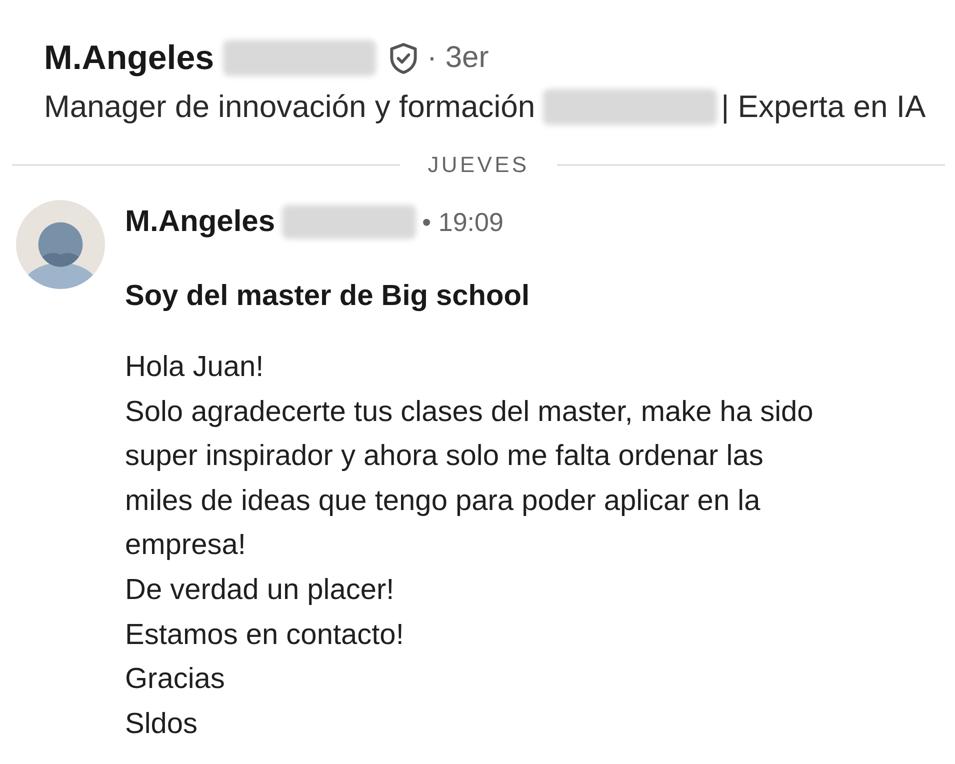  What do you see at coordinates (265, 635) in the screenshot?
I see `message-paragraph: Estamos en contacto!` at bounding box center [265, 635].